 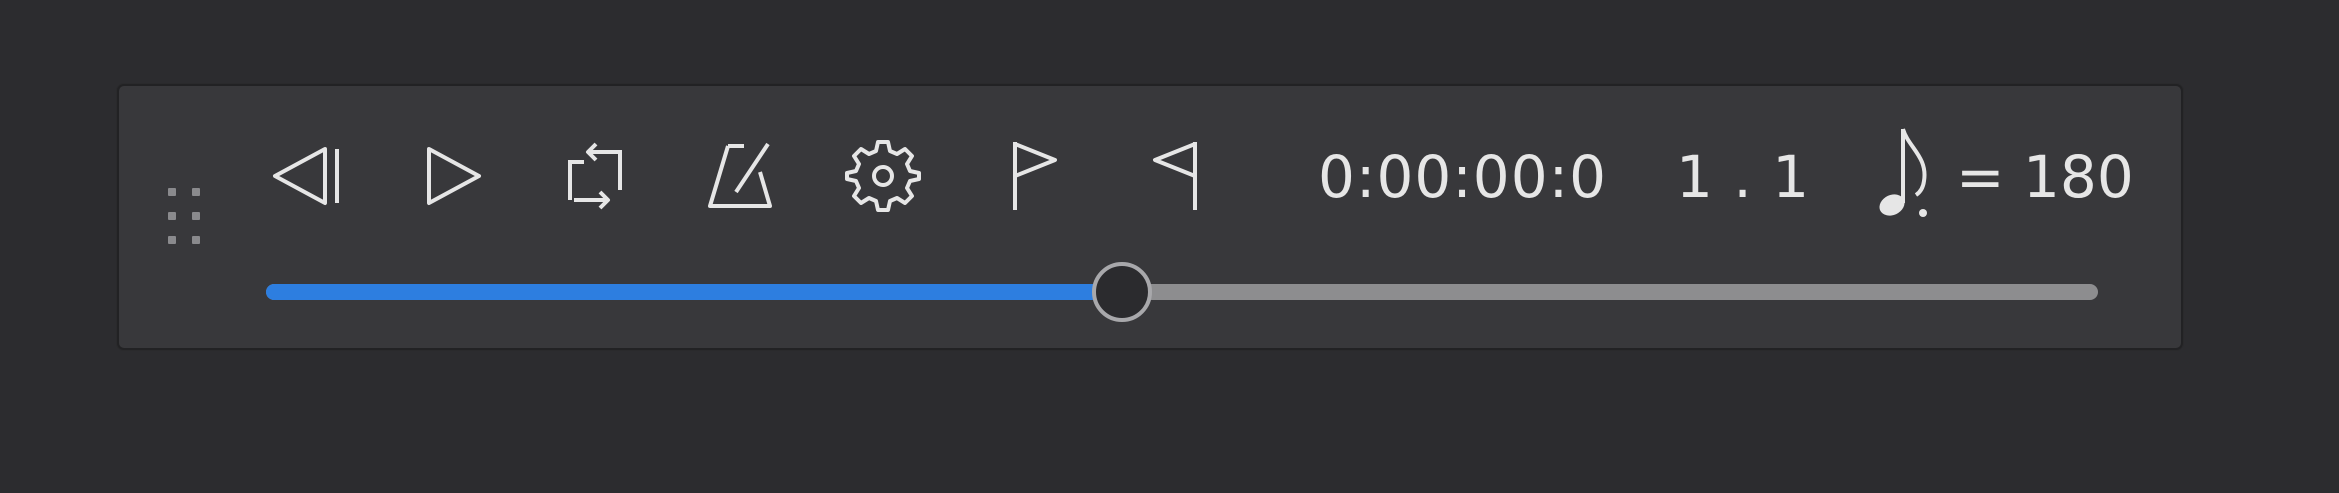 I want to click on play-button, so click(x=450, y=176).